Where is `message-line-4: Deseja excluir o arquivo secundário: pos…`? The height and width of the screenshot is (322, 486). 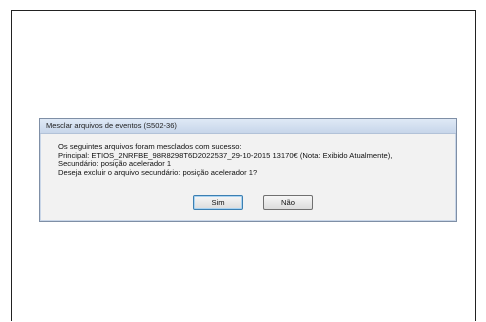
message-line-4: Deseja excluir o arquivo secundário: pos… is located at coordinates (158, 172).